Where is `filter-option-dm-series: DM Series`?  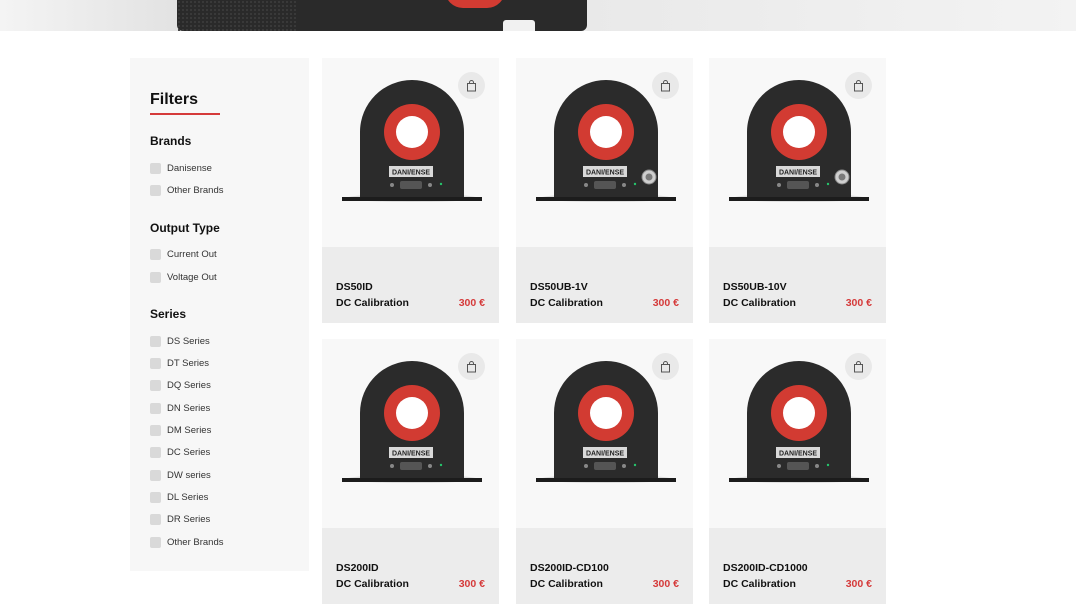
filter-option-dm-series: DM Series is located at coordinates (219, 430).